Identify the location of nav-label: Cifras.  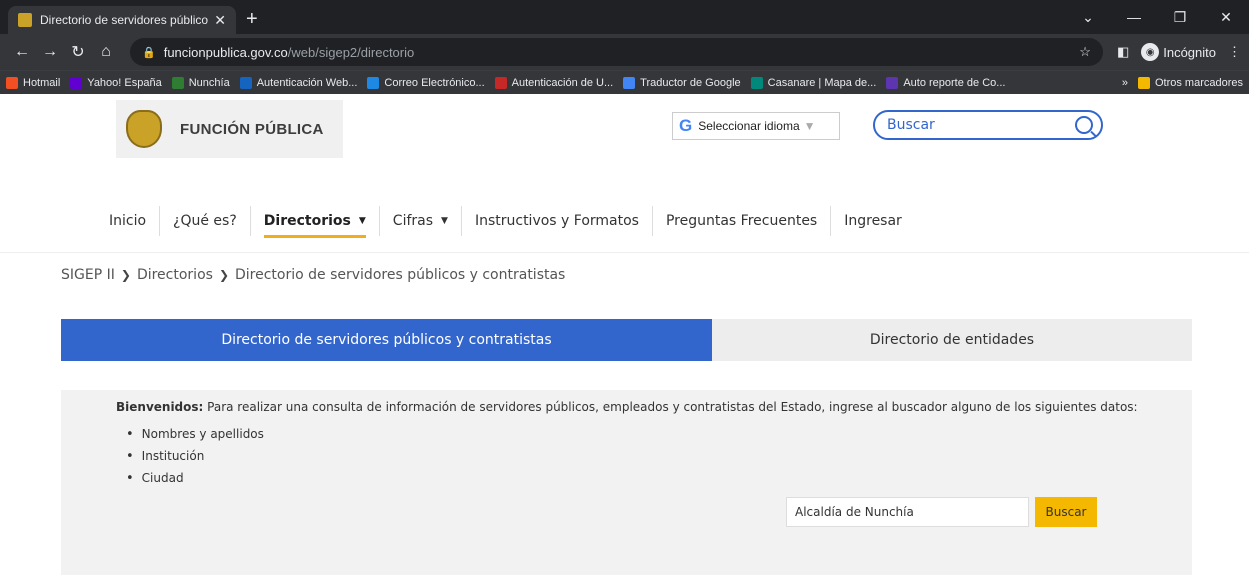
(413, 221).